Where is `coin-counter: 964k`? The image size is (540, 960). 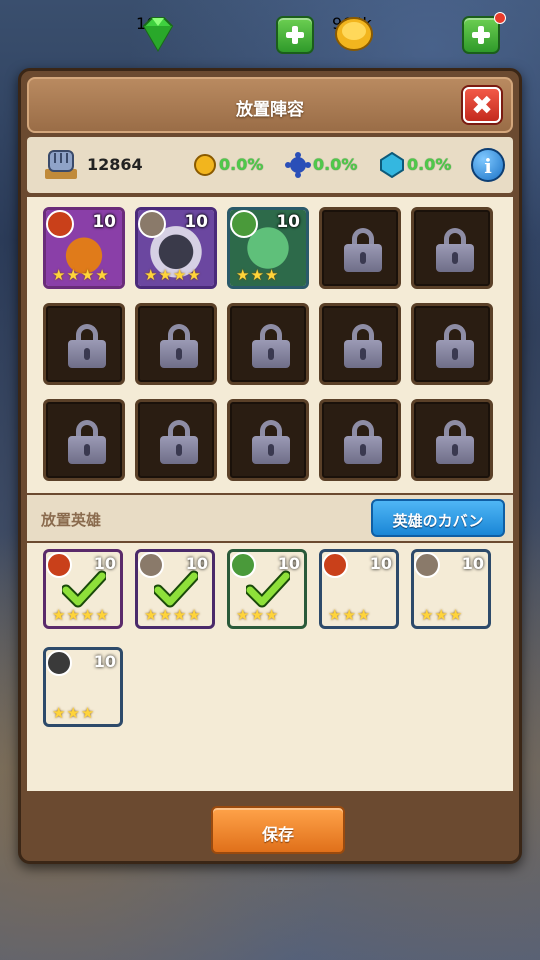 coin-counter: 964k is located at coordinates (422, 33).